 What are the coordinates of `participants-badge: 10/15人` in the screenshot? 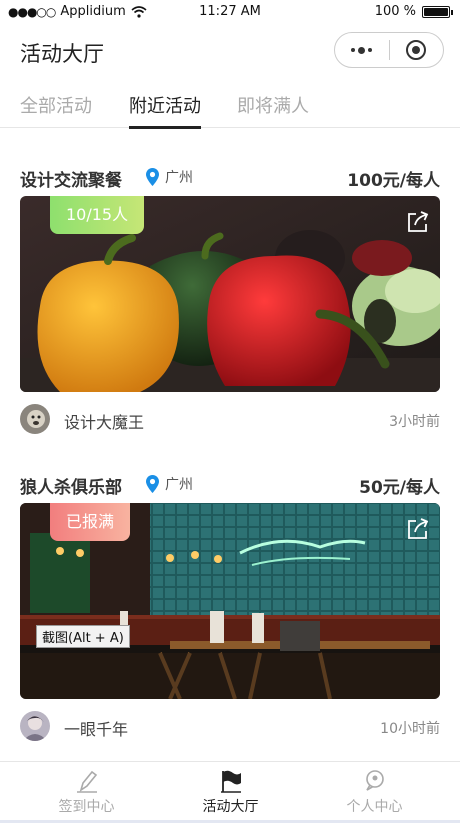 It's located at (97, 215).